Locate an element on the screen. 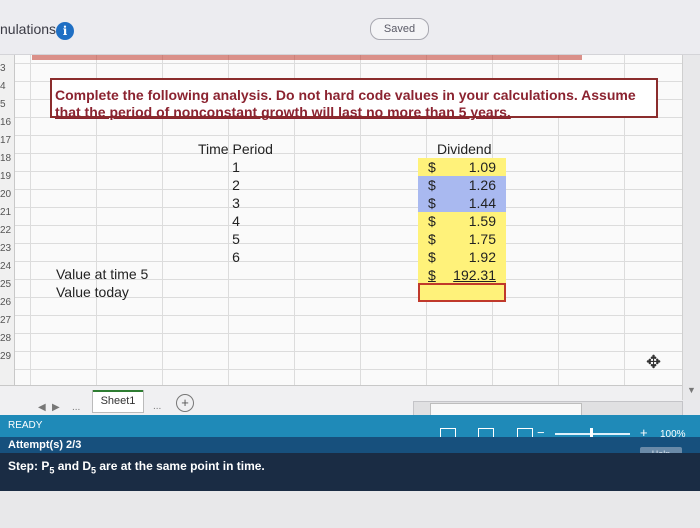 The image size is (700, 528). value-today-label: Value today is located at coordinates (92, 292).